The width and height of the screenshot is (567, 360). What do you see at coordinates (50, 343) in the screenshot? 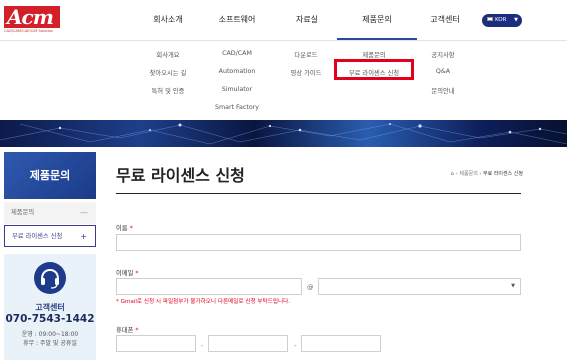
I see `customer-center-holidays: 휴무 : 주말 및 공휴일` at bounding box center [50, 343].